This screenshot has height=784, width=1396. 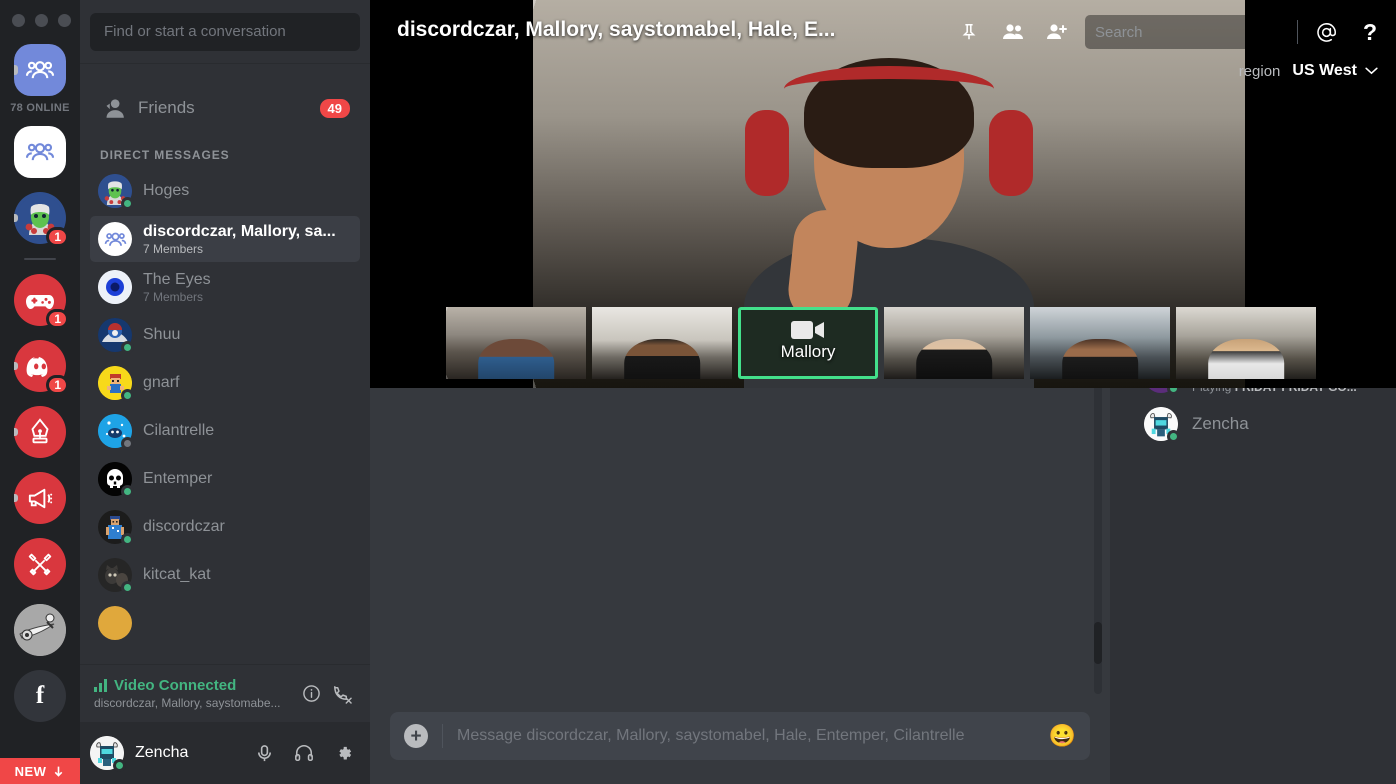 I want to click on rail-item-server-design, so click(x=40, y=432).